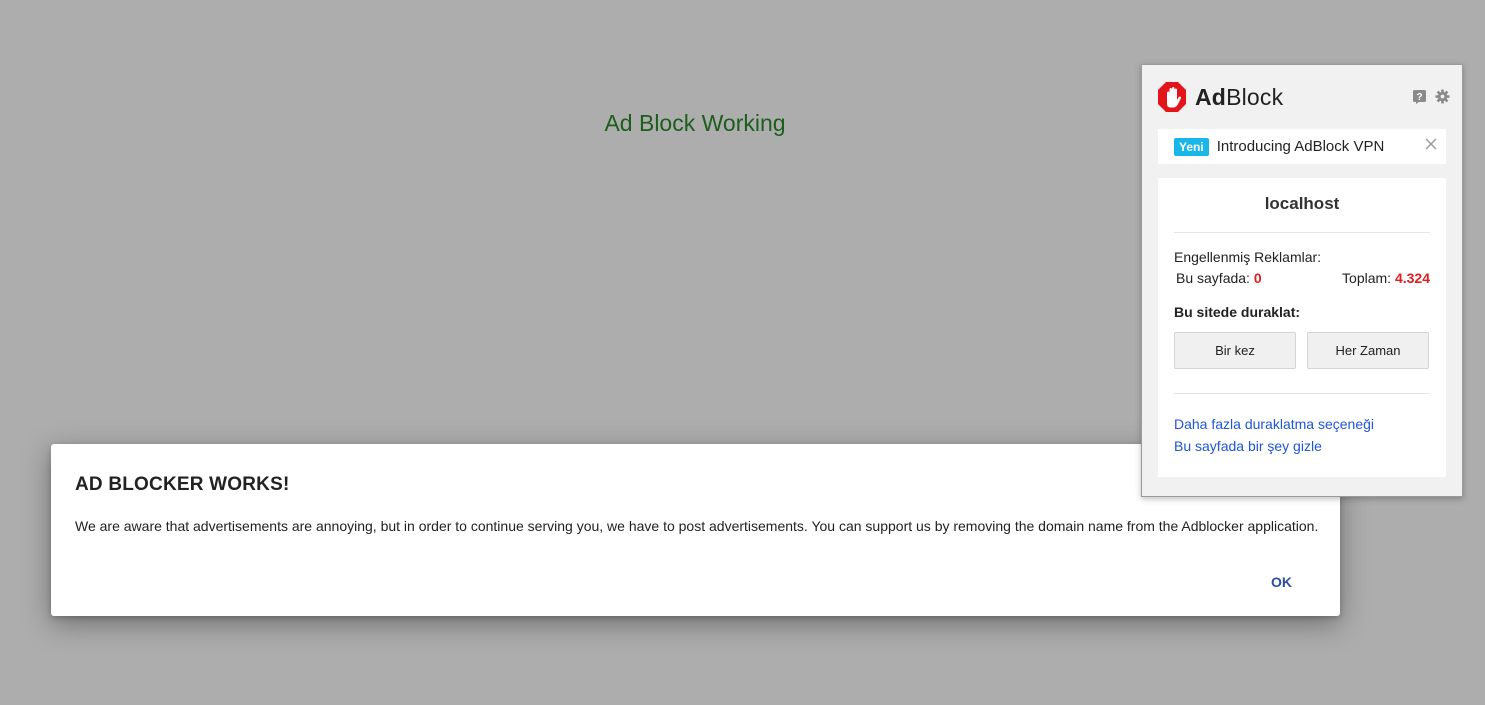  I want to click on pause-always-button: Her Zaman, so click(1368, 350).